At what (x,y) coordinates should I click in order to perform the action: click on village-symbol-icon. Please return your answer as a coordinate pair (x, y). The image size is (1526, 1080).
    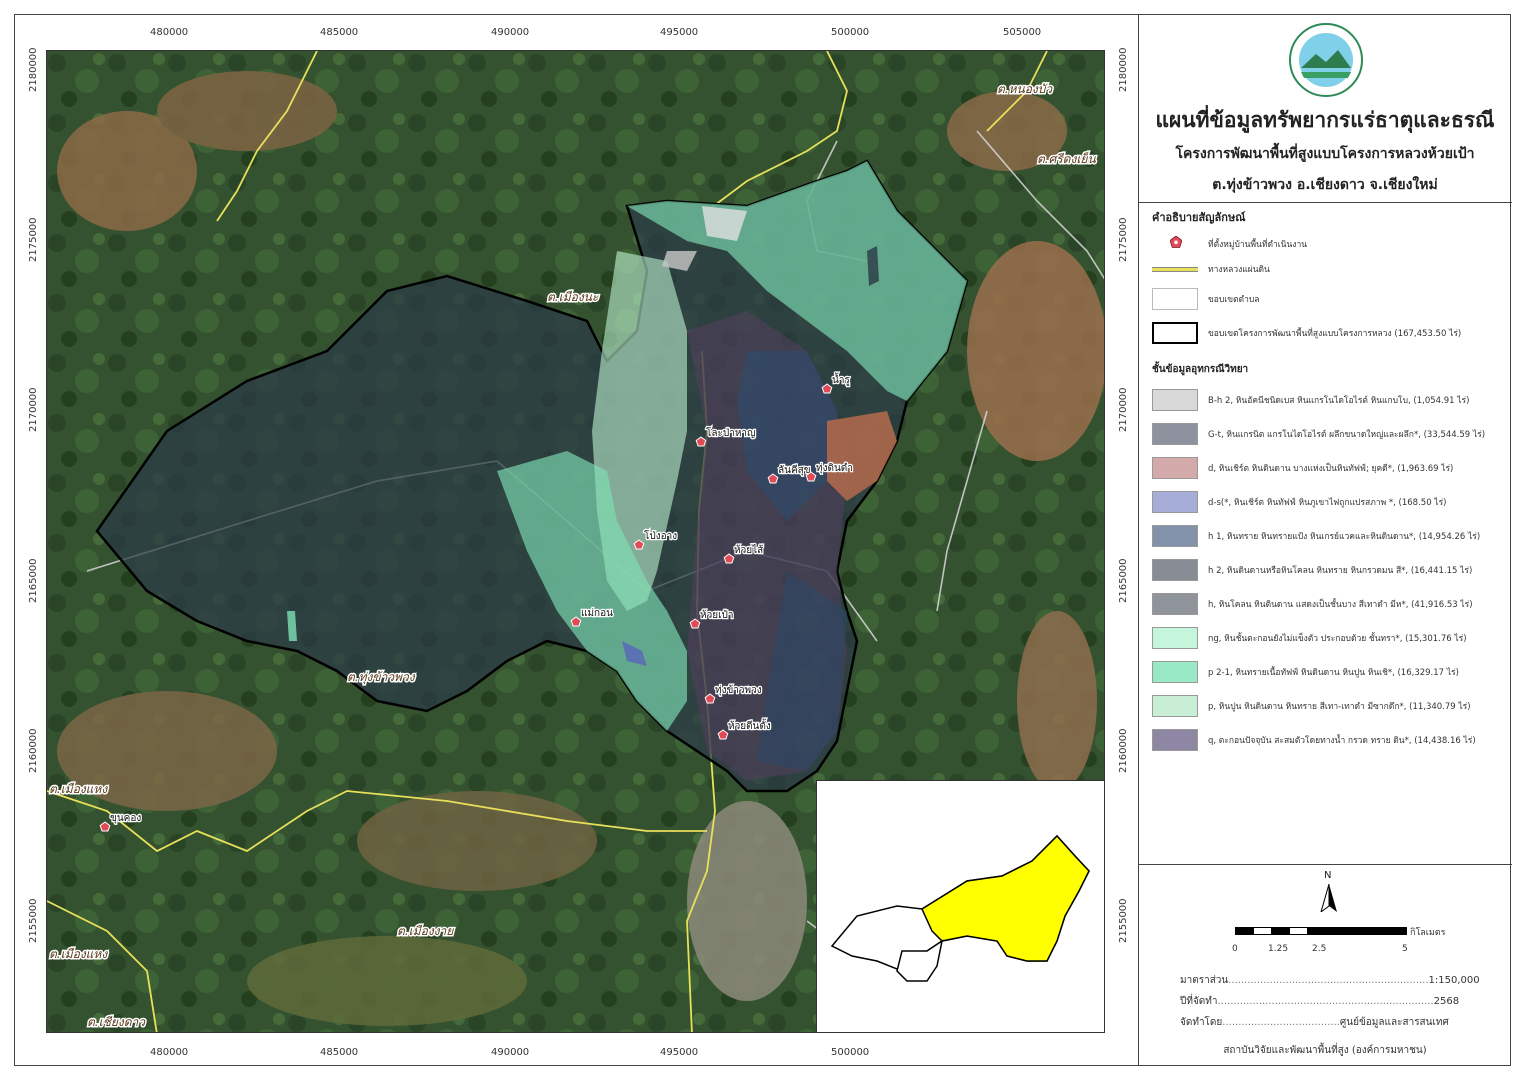
    Looking at the image, I should click on (1176, 242).